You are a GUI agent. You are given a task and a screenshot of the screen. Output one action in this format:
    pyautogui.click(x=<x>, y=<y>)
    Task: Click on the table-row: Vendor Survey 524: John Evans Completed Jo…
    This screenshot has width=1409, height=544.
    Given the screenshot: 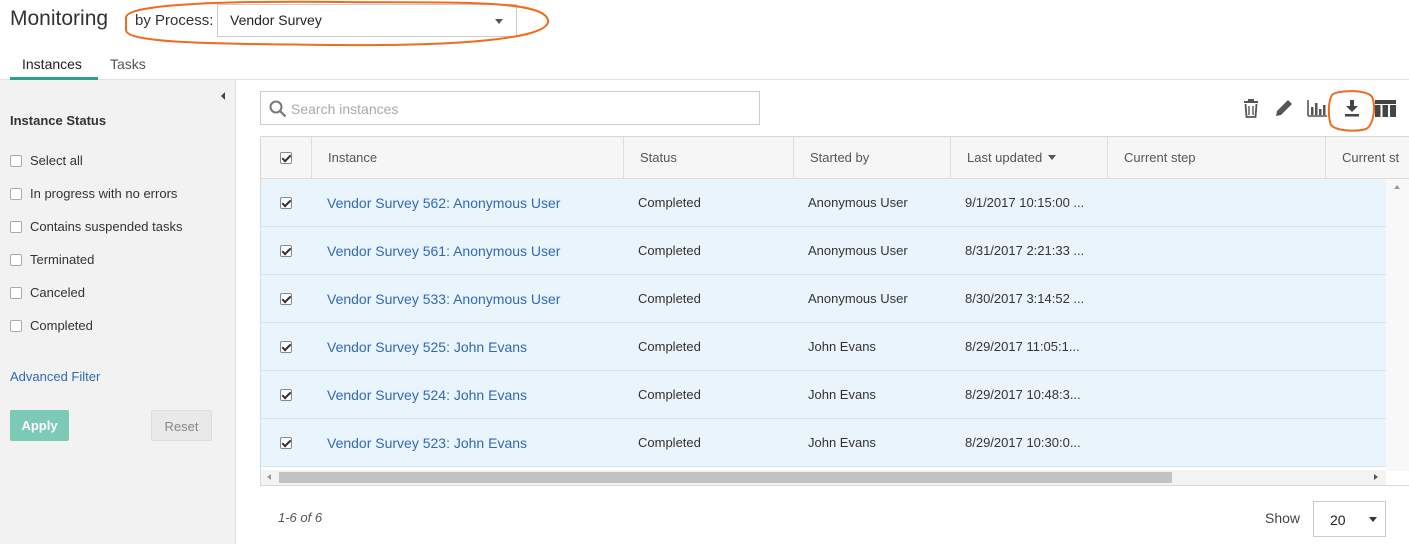 What is the action you would take?
    pyautogui.click(x=823, y=395)
    